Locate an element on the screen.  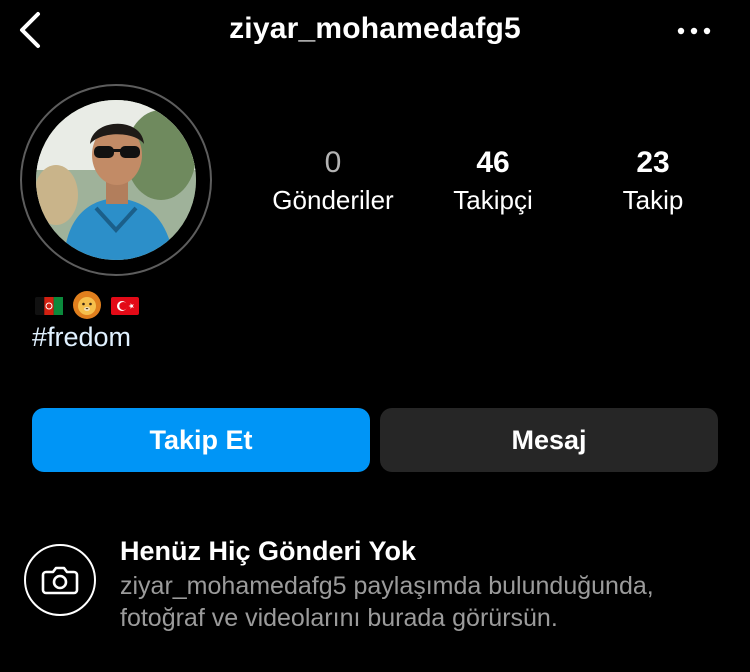
afghanistan-flag-icon is located at coordinates (49, 306).